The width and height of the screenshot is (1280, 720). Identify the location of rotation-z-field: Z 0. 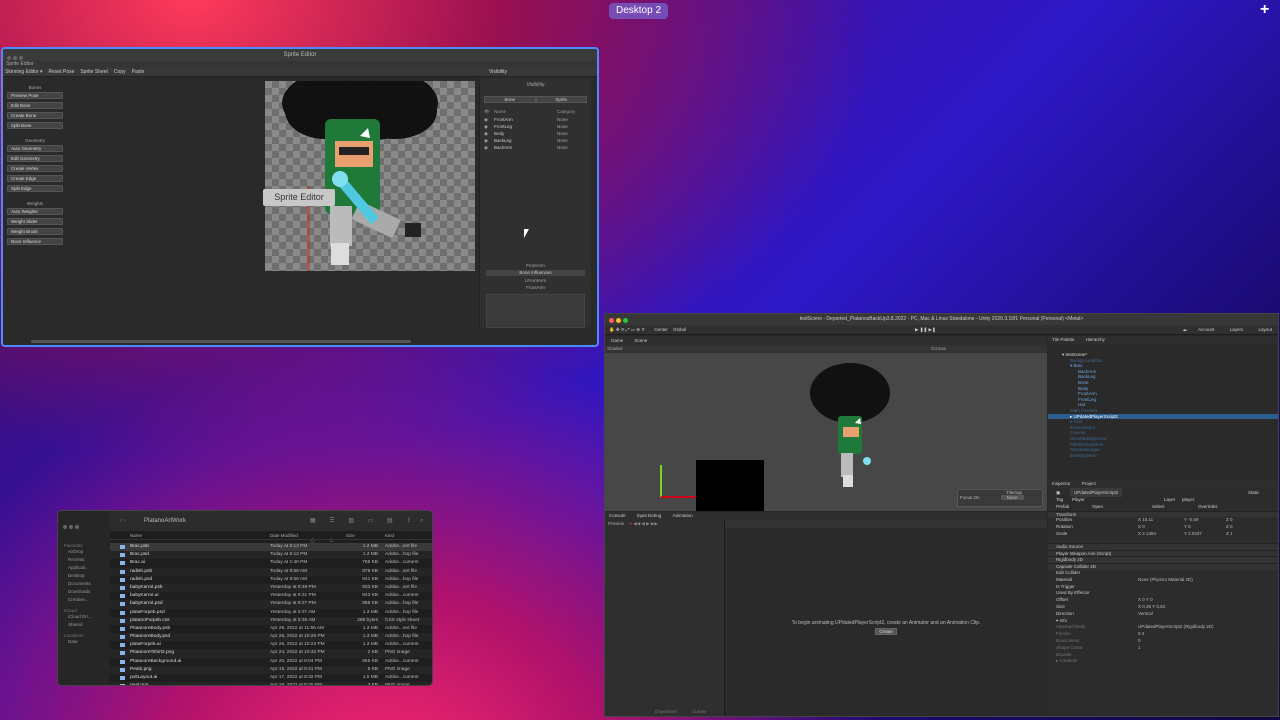
(1229, 527).